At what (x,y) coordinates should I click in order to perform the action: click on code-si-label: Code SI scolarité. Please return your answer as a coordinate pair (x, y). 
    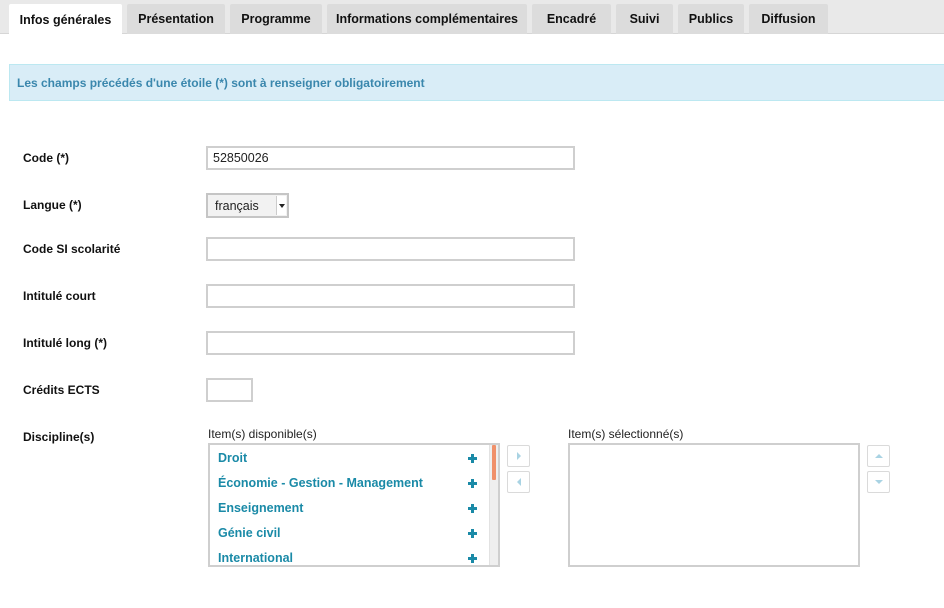
    Looking at the image, I should click on (72, 249).